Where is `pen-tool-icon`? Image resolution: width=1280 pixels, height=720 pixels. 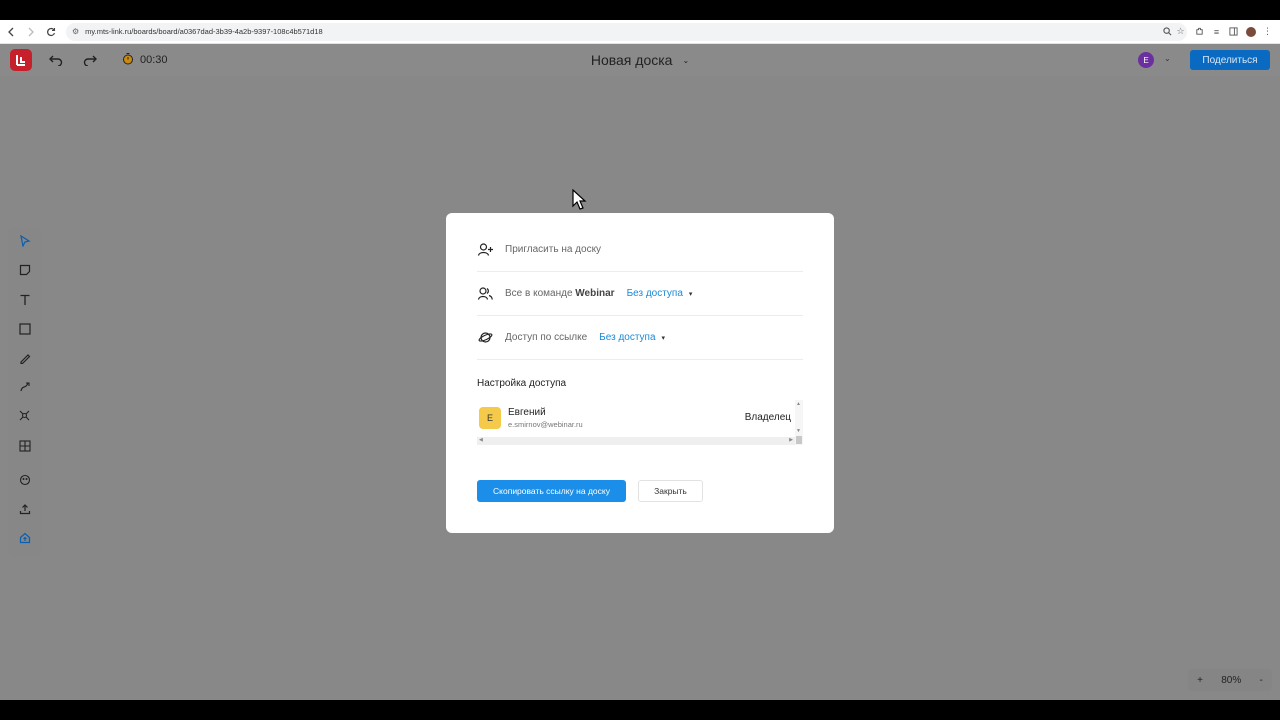
pen-tool-icon is located at coordinates (24, 357).